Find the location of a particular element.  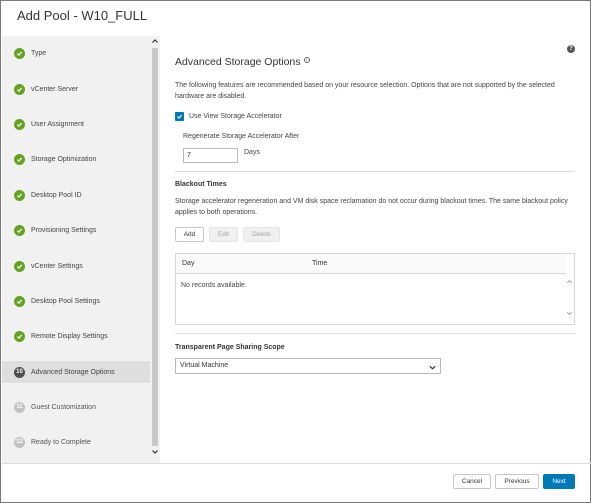

step-number-badge: 12 is located at coordinates (19, 442).